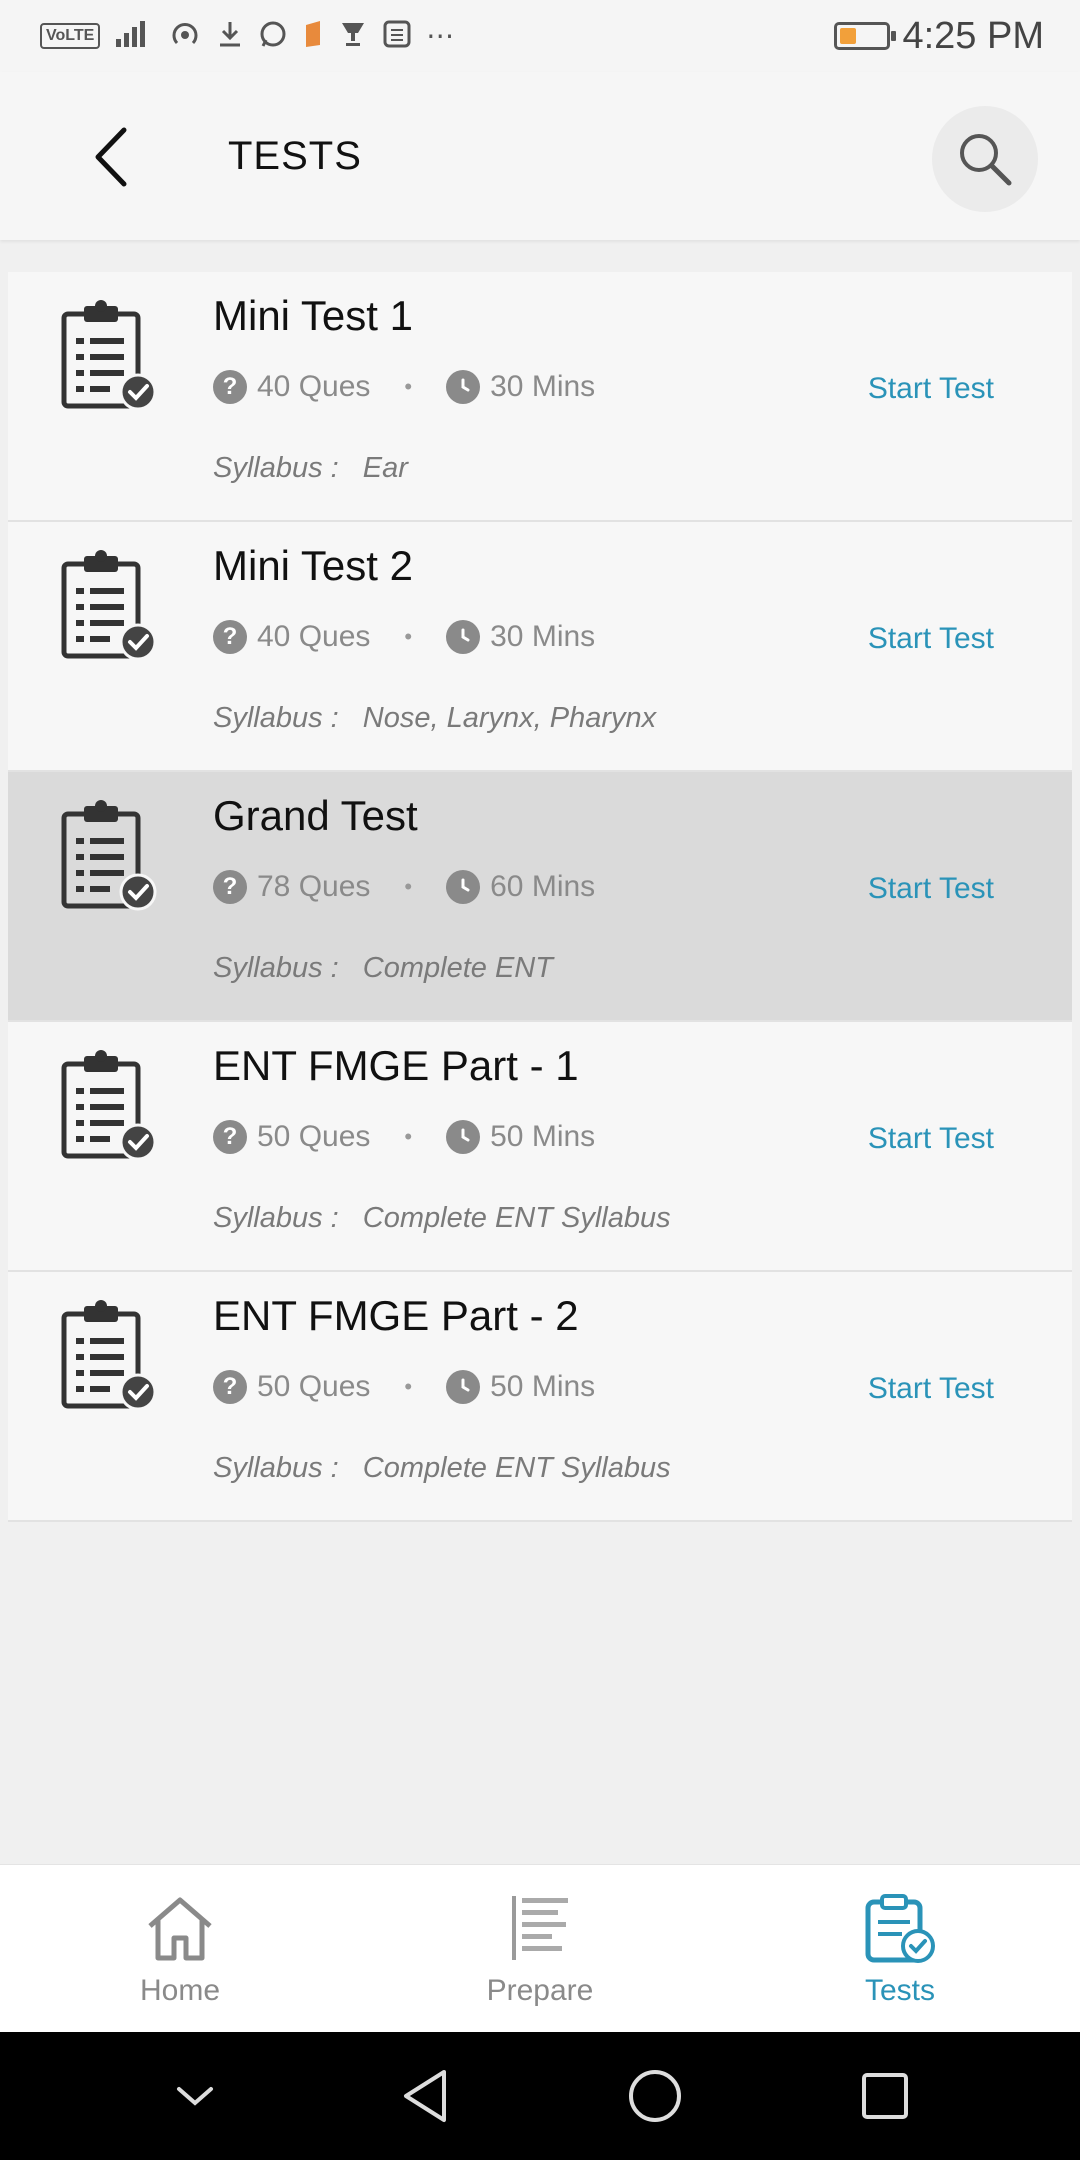 The width and height of the screenshot is (1080, 2160). I want to click on search-icon, so click(986, 160).